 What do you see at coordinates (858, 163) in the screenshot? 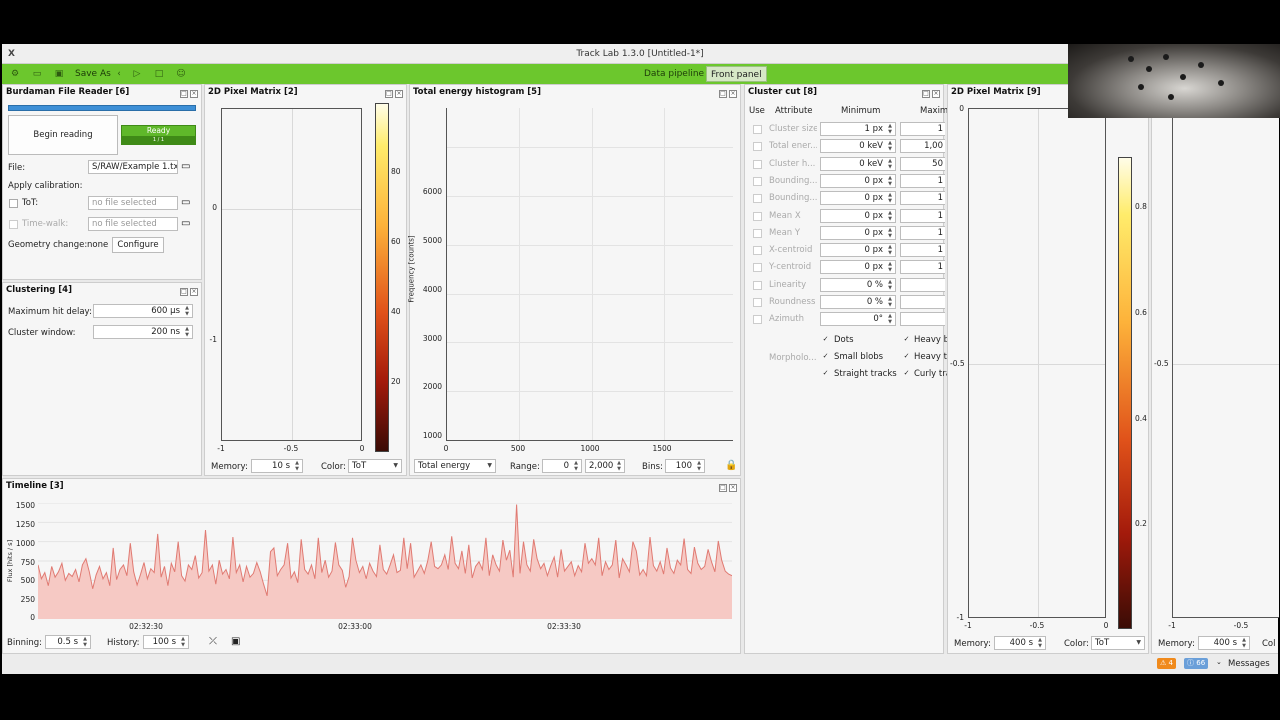
I see `minimum-input: 0 keV ▲ ▼` at bounding box center [858, 163].